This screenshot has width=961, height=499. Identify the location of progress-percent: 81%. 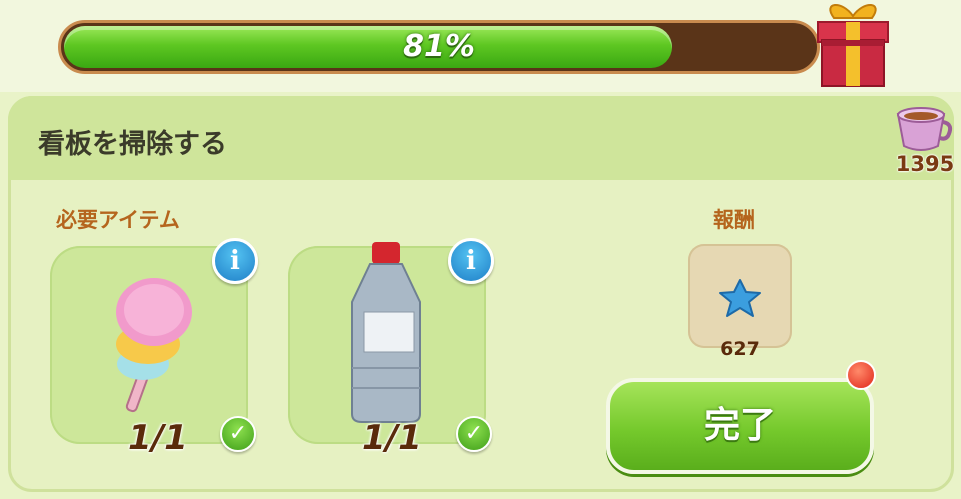
(439, 46).